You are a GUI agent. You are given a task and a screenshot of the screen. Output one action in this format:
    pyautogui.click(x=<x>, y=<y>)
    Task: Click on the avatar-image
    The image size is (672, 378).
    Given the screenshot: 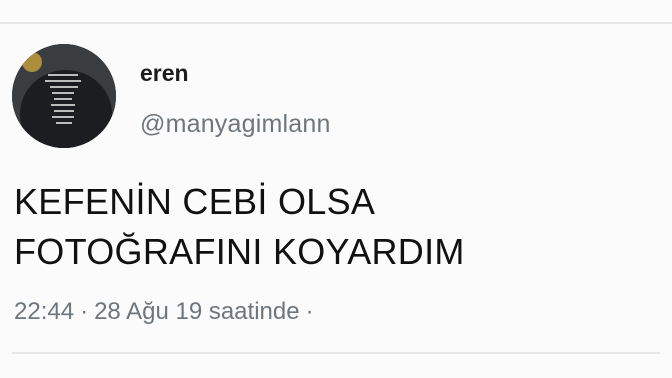 What is the action you would take?
    pyautogui.click(x=64, y=96)
    